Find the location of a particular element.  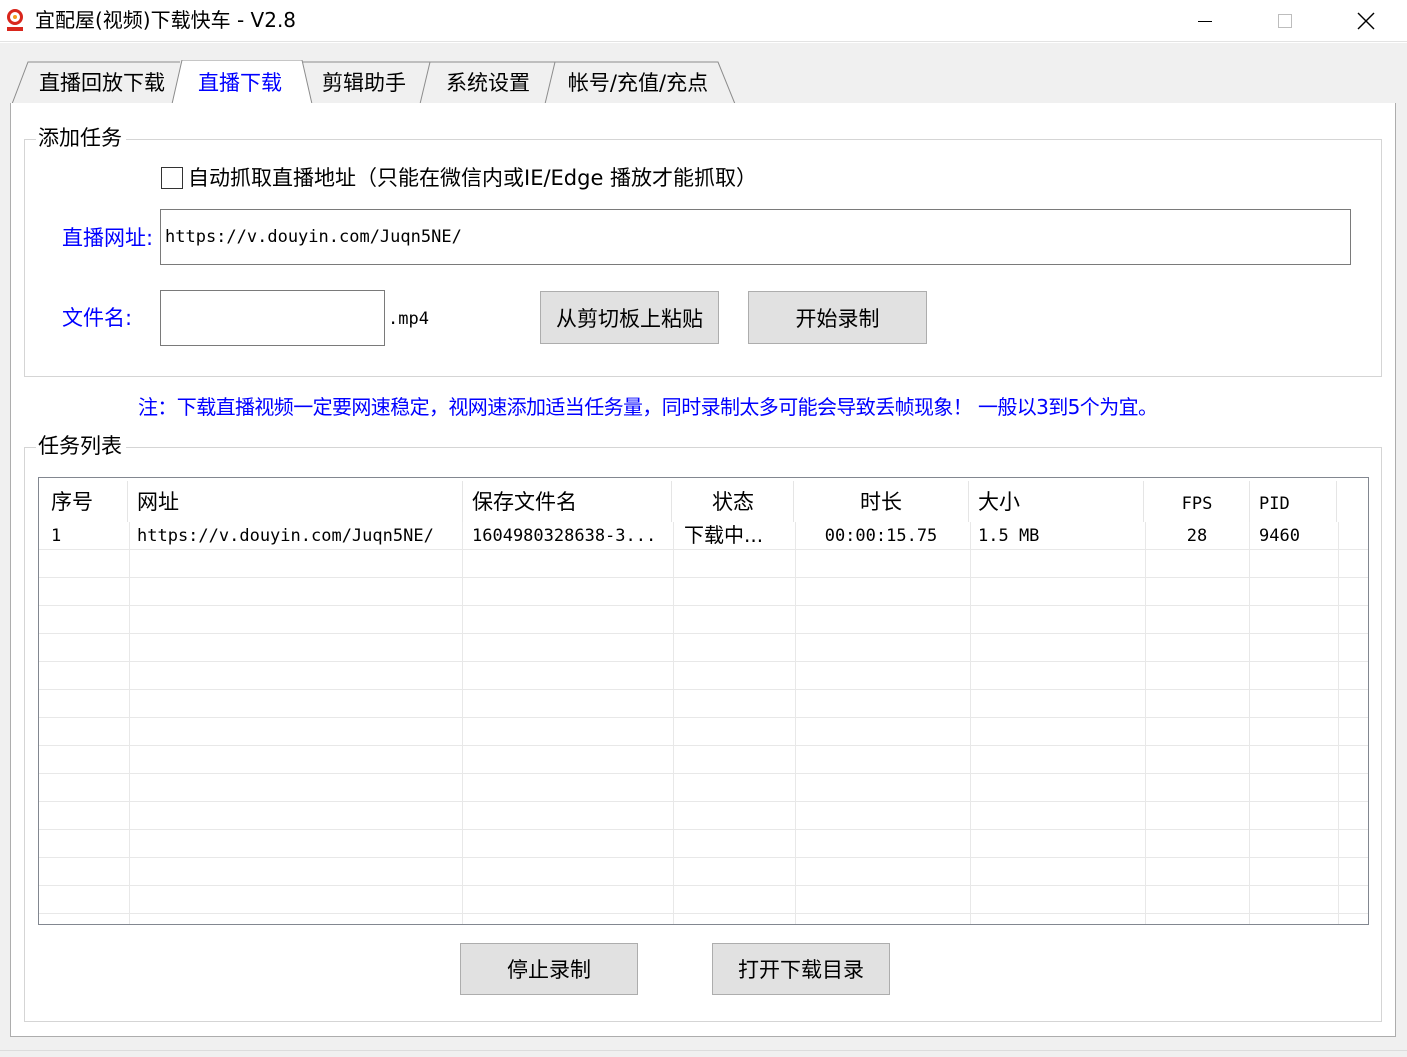

tab-editing-assistant: 剪辑助手 is located at coordinates (364, 83).